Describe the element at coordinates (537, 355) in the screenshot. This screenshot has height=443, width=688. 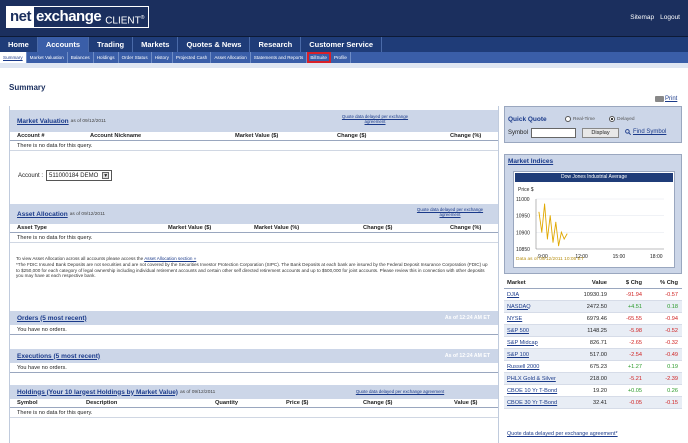
I see `market-index-link: S&P 100` at that location.